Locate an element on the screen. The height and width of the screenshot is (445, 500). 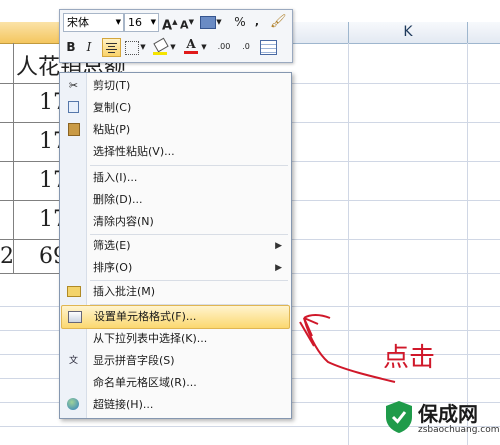
grid-line is located at coordinates (467, 244).